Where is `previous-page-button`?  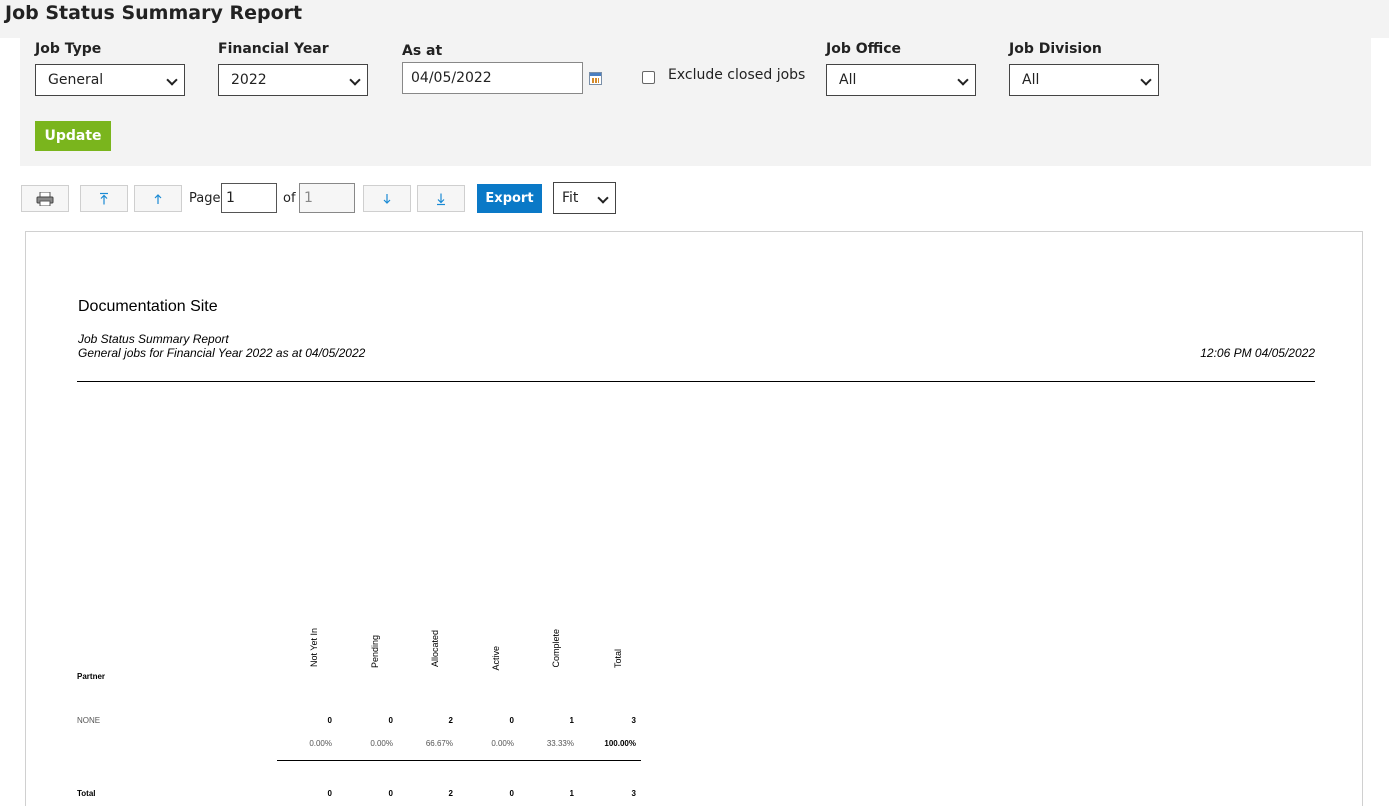 previous-page-button is located at coordinates (158, 198).